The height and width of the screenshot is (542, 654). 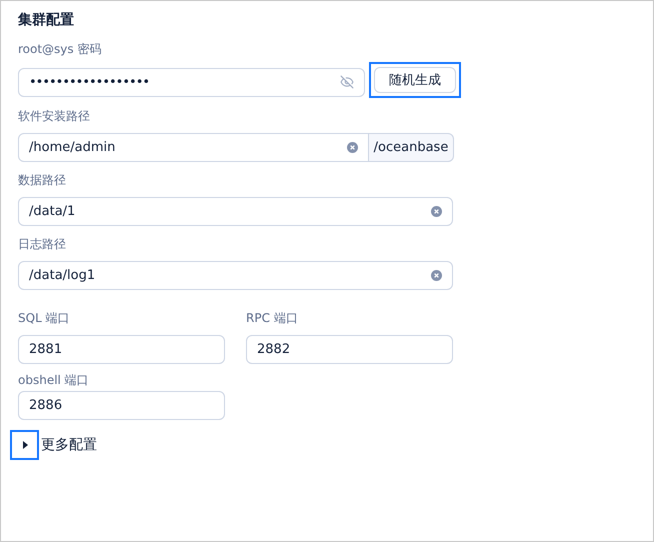 I want to click on field-label: obshell 端口, so click(x=54, y=380).